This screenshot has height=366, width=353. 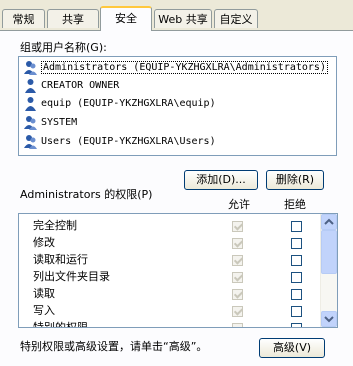 I want to click on scroll-down-button, so click(x=329, y=319).